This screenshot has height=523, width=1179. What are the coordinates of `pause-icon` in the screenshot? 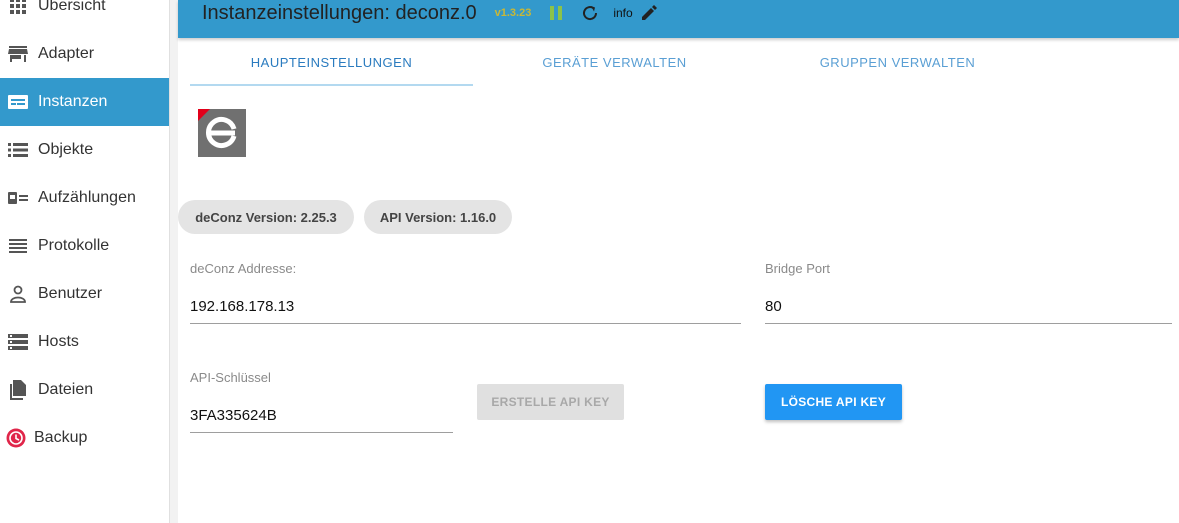 It's located at (556, 13).